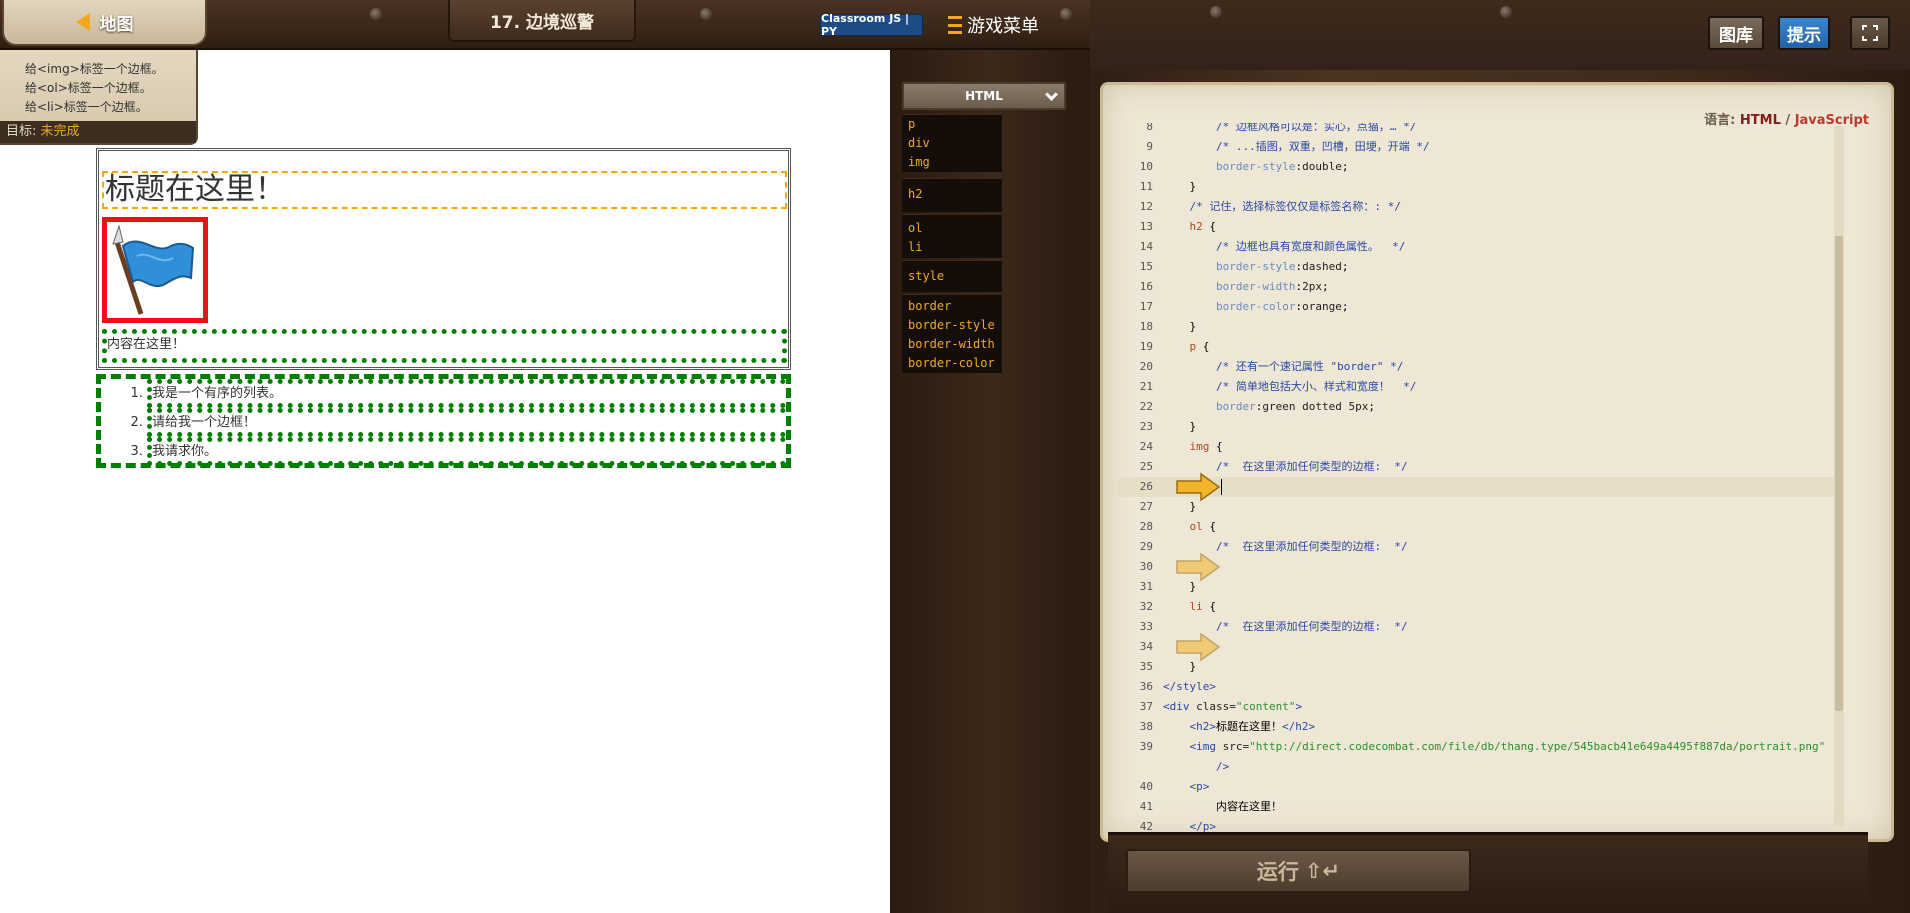 The width and height of the screenshot is (1910, 913). Describe the element at coordinates (952, 344) in the screenshot. I see `palette-item-border-width: border-width` at that location.